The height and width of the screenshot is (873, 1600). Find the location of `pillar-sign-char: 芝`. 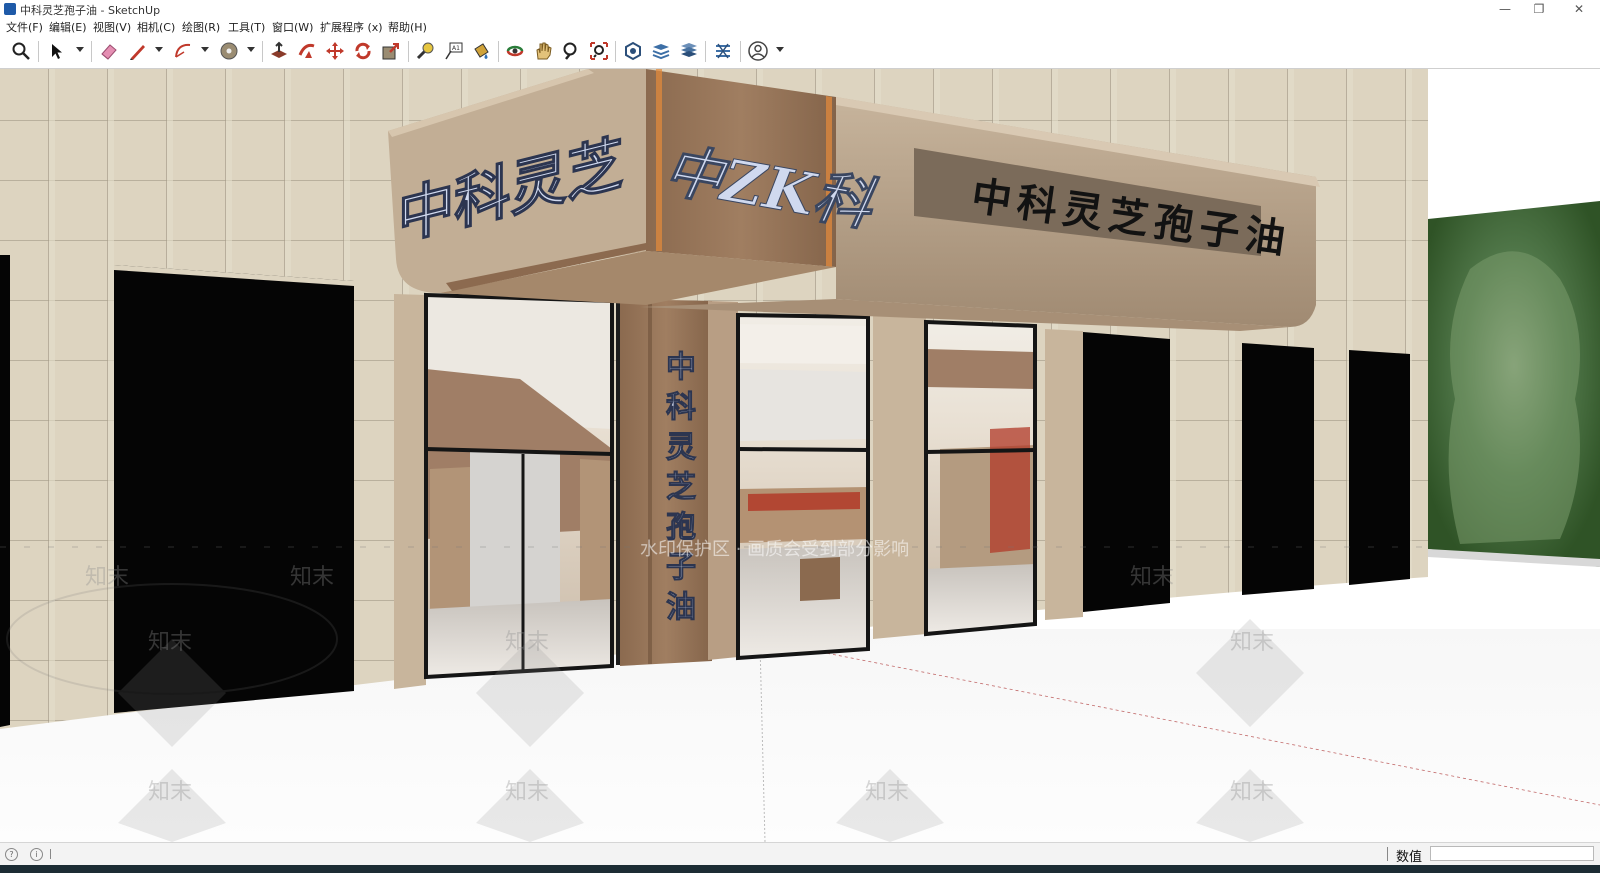

pillar-sign-char: 芝 is located at coordinates (681, 487).